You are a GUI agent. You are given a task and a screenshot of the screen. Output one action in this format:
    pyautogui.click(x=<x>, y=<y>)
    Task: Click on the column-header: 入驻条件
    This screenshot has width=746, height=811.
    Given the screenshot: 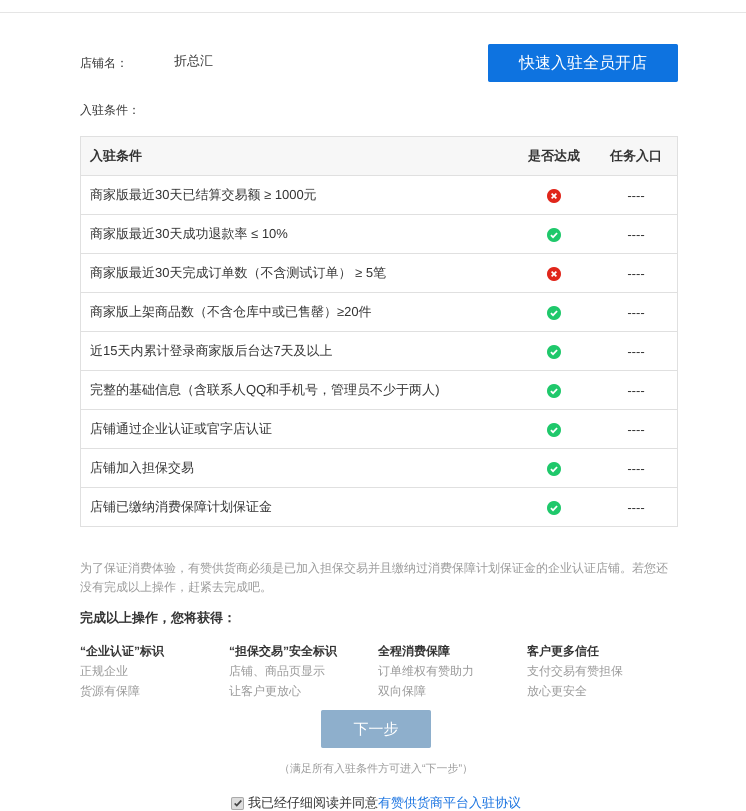 What is the action you would take?
    pyautogui.click(x=296, y=156)
    